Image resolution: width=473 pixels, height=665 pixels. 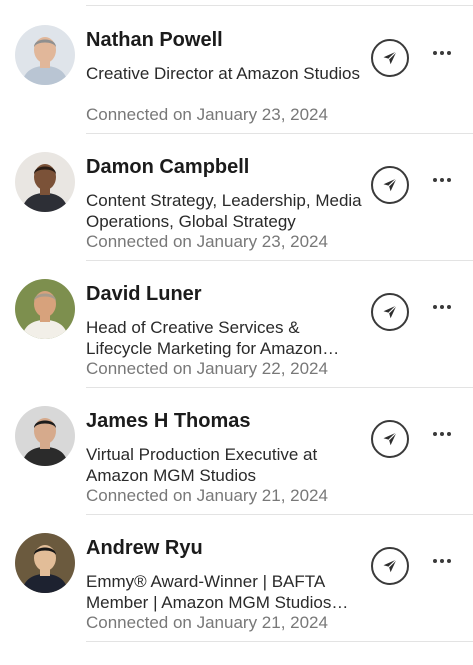 What do you see at coordinates (154, 40) in the screenshot?
I see `connection-name: Nathan Powell` at bounding box center [154, 40].